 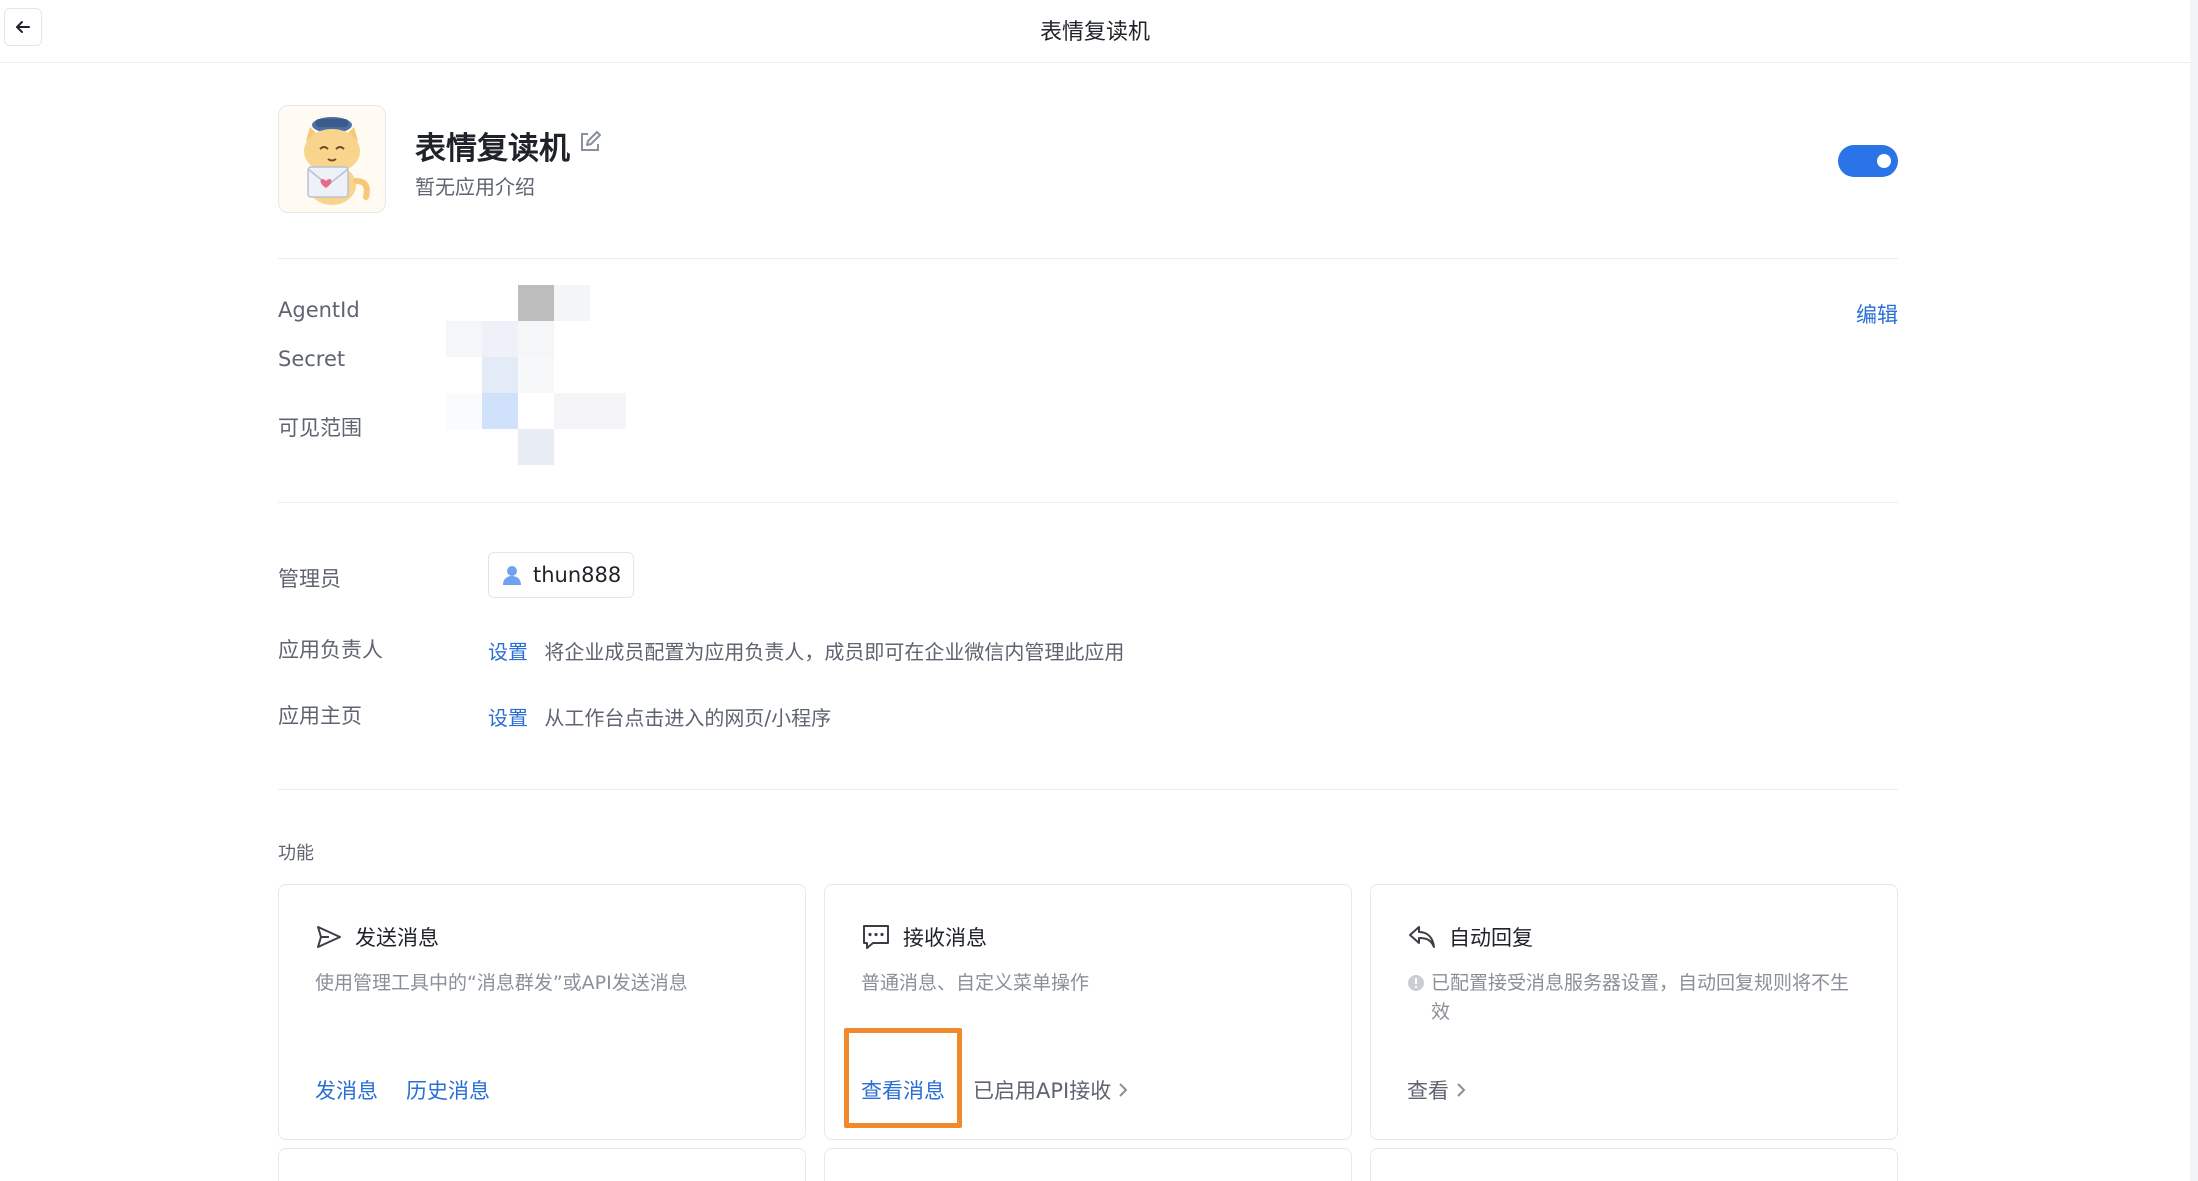 What do you see at coordinates (309, 579) in the screenshot?
I see `admin-label: 管理员` at bounding box center [309, 579].